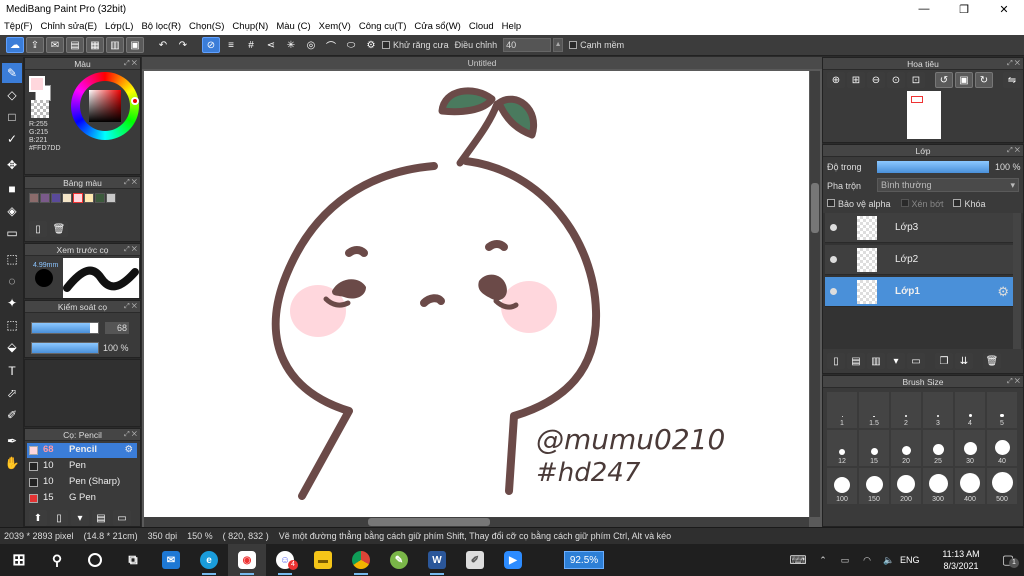 This screenshot has width=1024, height=576. Describe the element at coordinates (163, 45) in the screenshot. I see `undo-icon: ↶` at that location.